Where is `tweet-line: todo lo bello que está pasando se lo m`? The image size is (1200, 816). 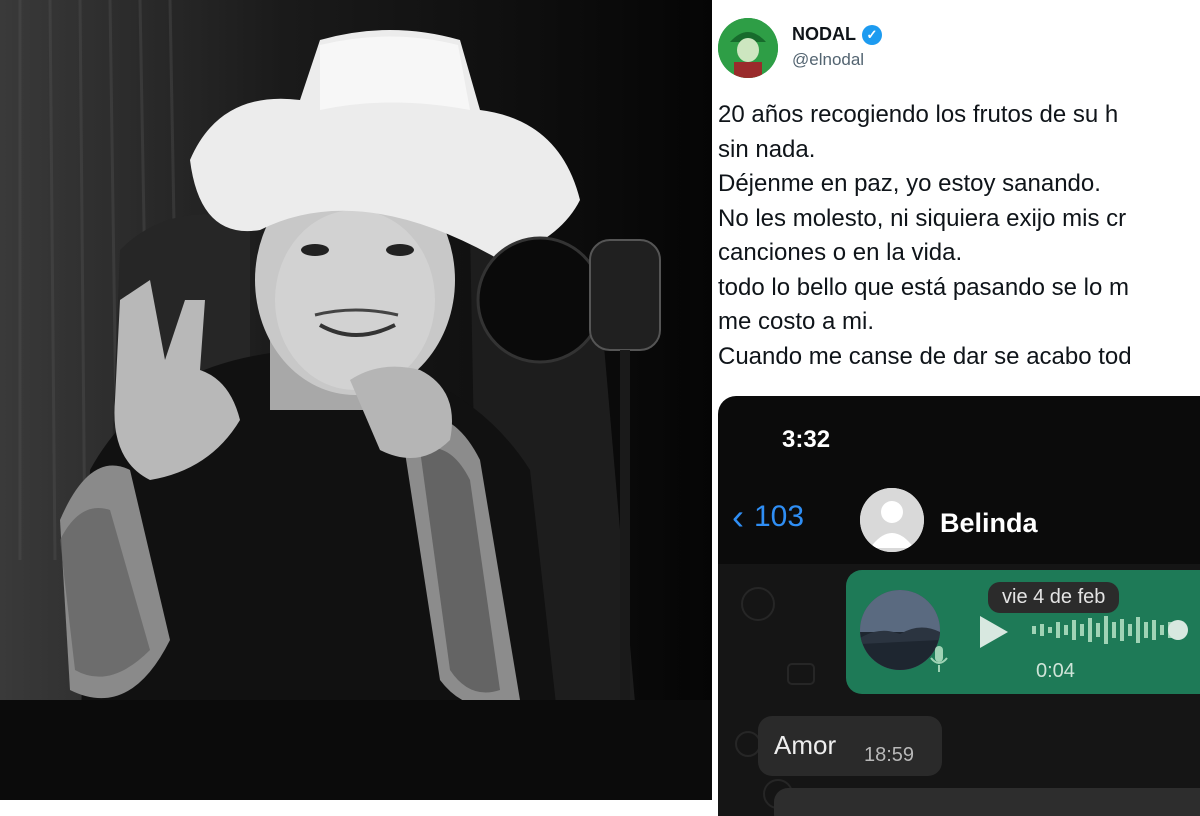 tweet-line: todo lo bello que está pasando se lo m is located at coordinates (923, 287).